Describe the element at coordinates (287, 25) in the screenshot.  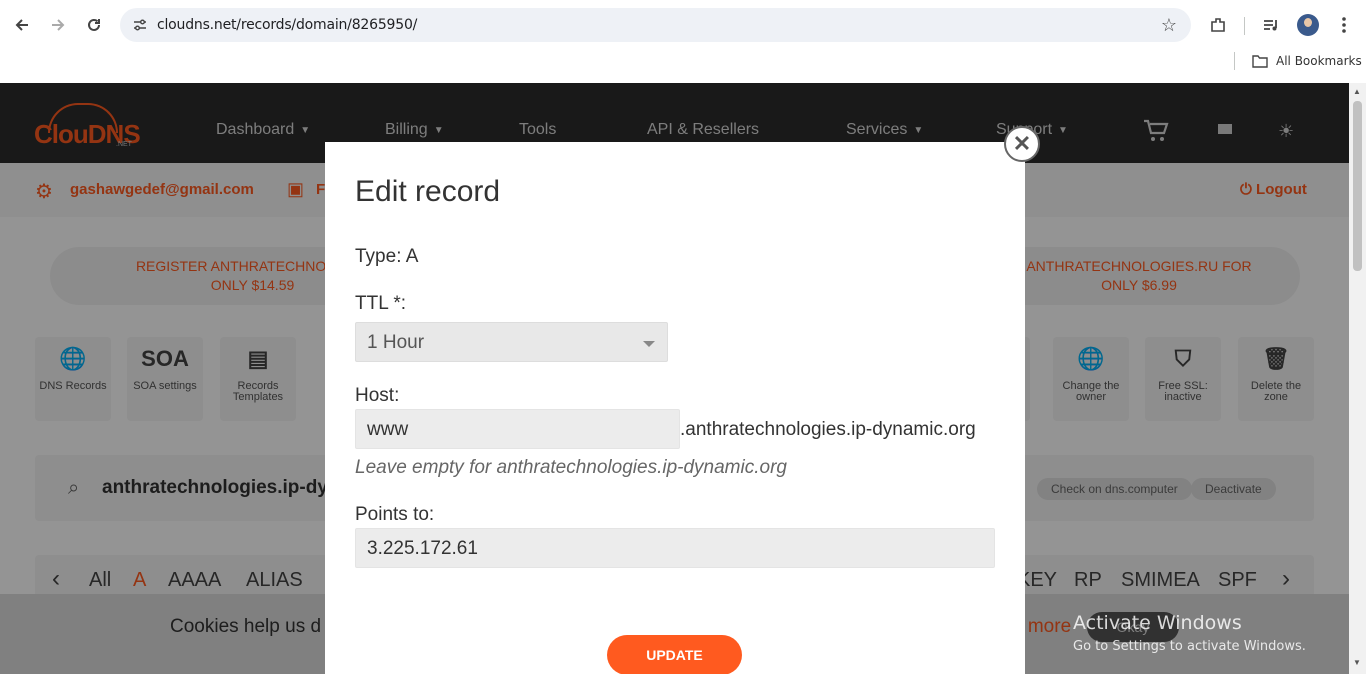
I see `url-text: cloudns.net/records/domain/8265950/` at that location.